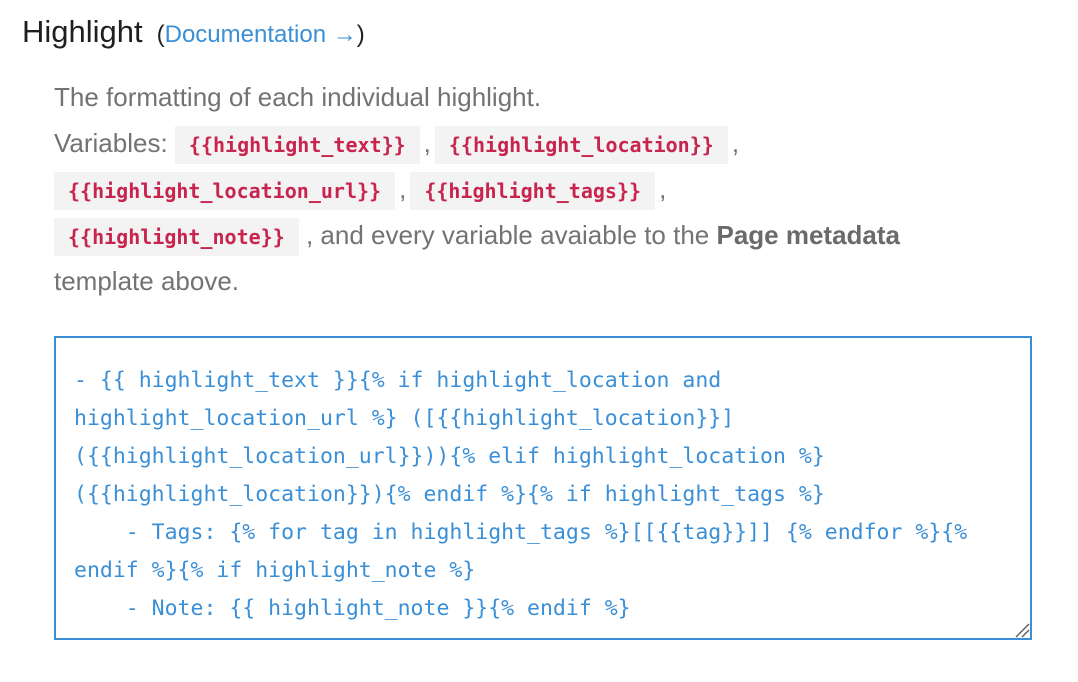 The width and height of the screenshot is (1078, 682). What do you see at coordinates (507, 235) in the screenshot?
I see `description-tail-text: , and every variable avaiable to the` at bounding box center [507, 235].